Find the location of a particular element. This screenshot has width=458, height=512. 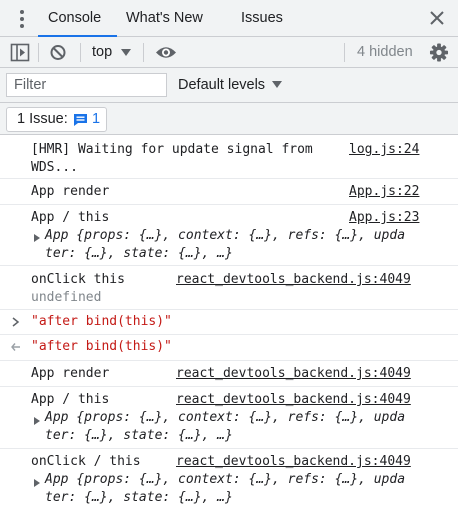

tab-issues: Issues is located at coordinates (262, 18).